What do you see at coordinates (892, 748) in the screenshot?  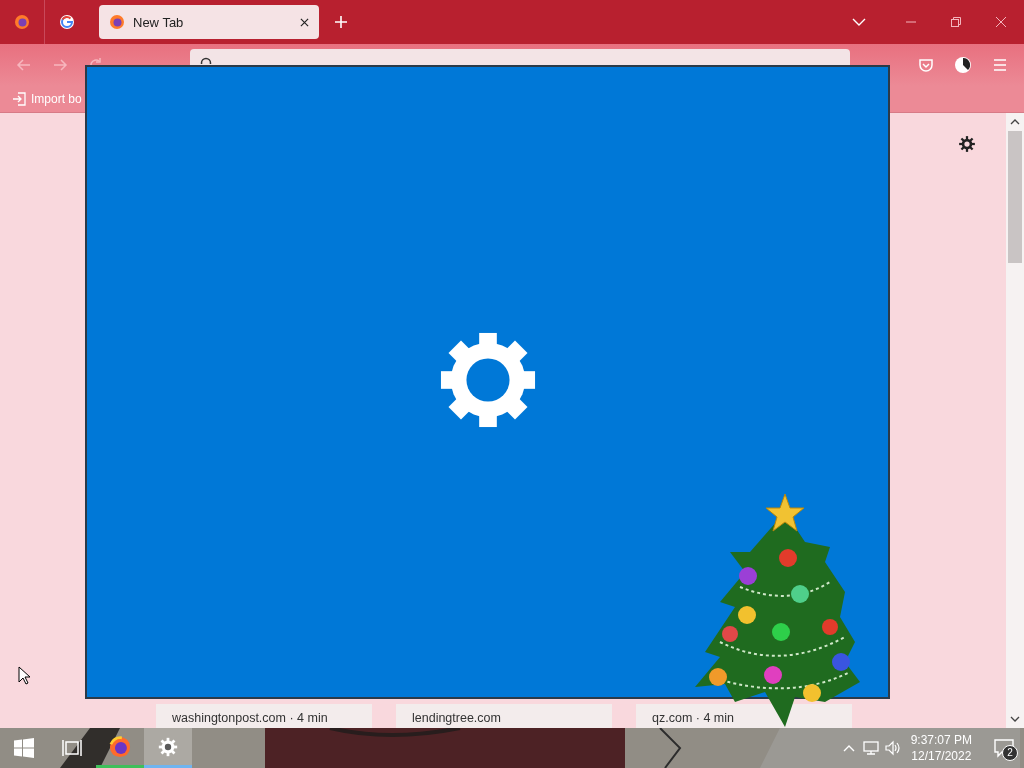 I see `volume-icon` at bounding box center [892, 748].